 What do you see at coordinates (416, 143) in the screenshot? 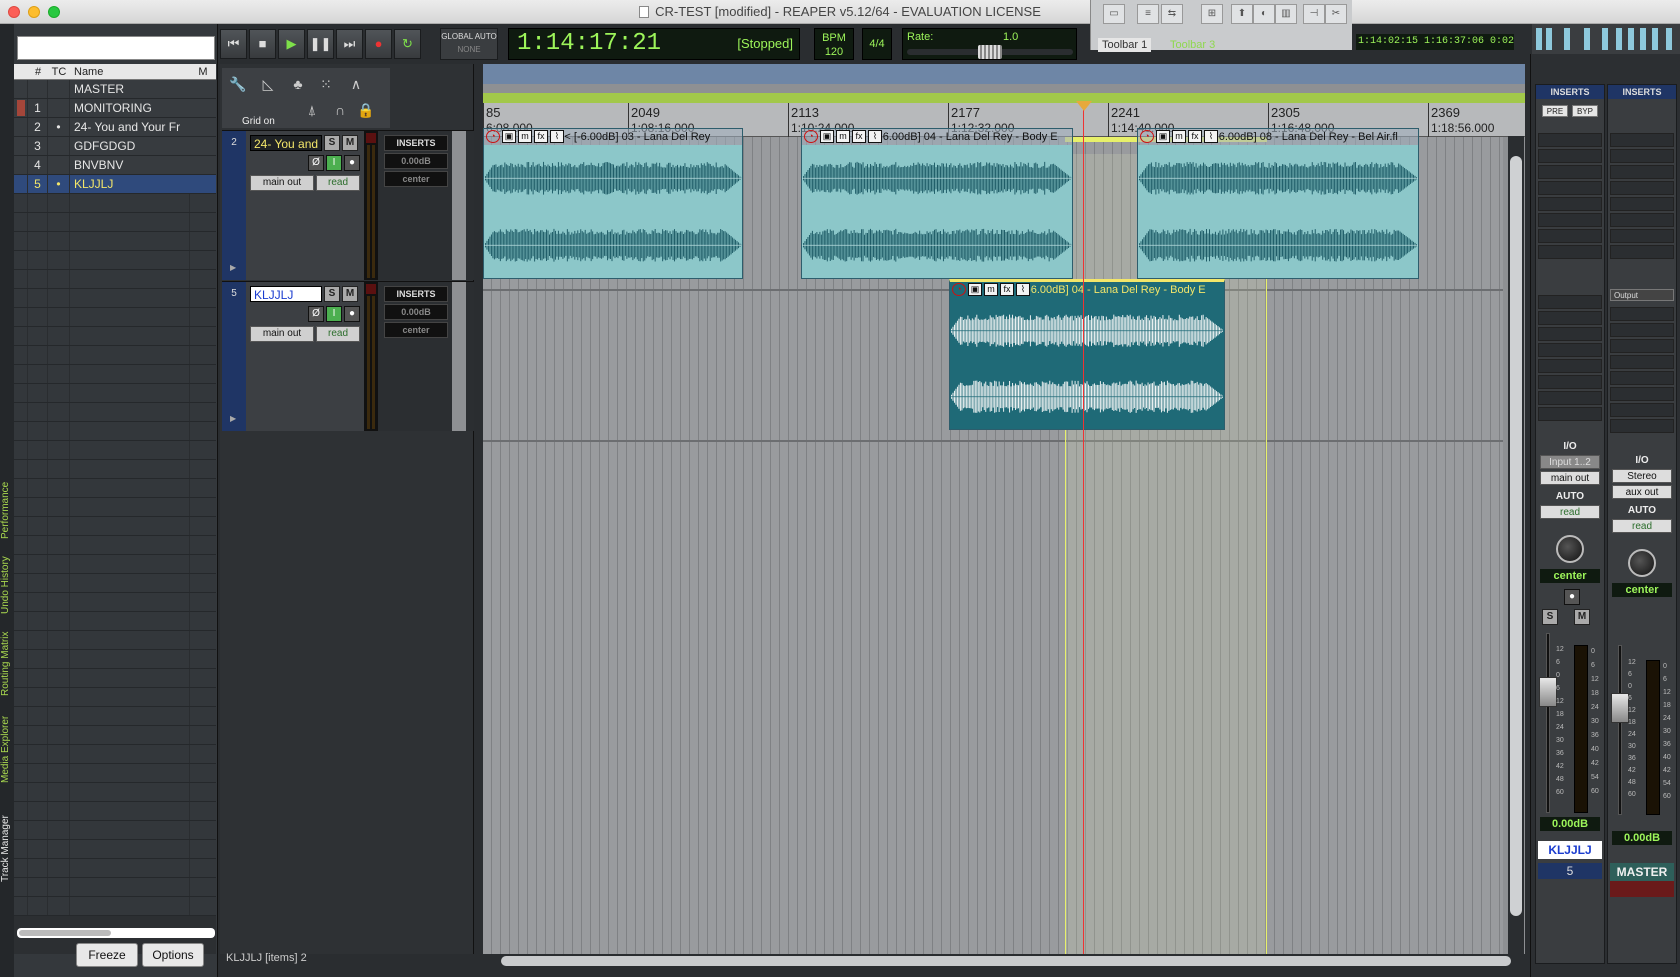
I see `inserts-button: INSERTS` at bounding box center [416, 143].